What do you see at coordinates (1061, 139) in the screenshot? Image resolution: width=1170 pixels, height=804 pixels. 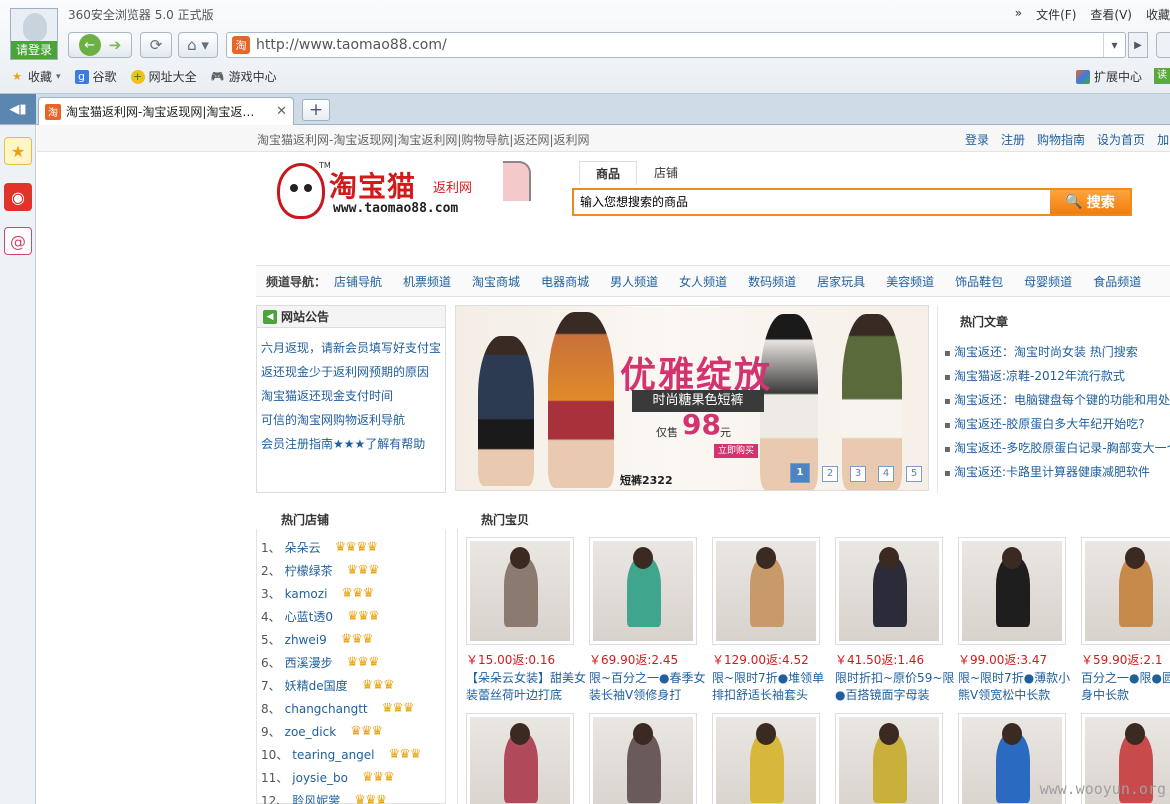 I see `shopping-guide-link: 购物指南` at bounding box center [1061, 139].